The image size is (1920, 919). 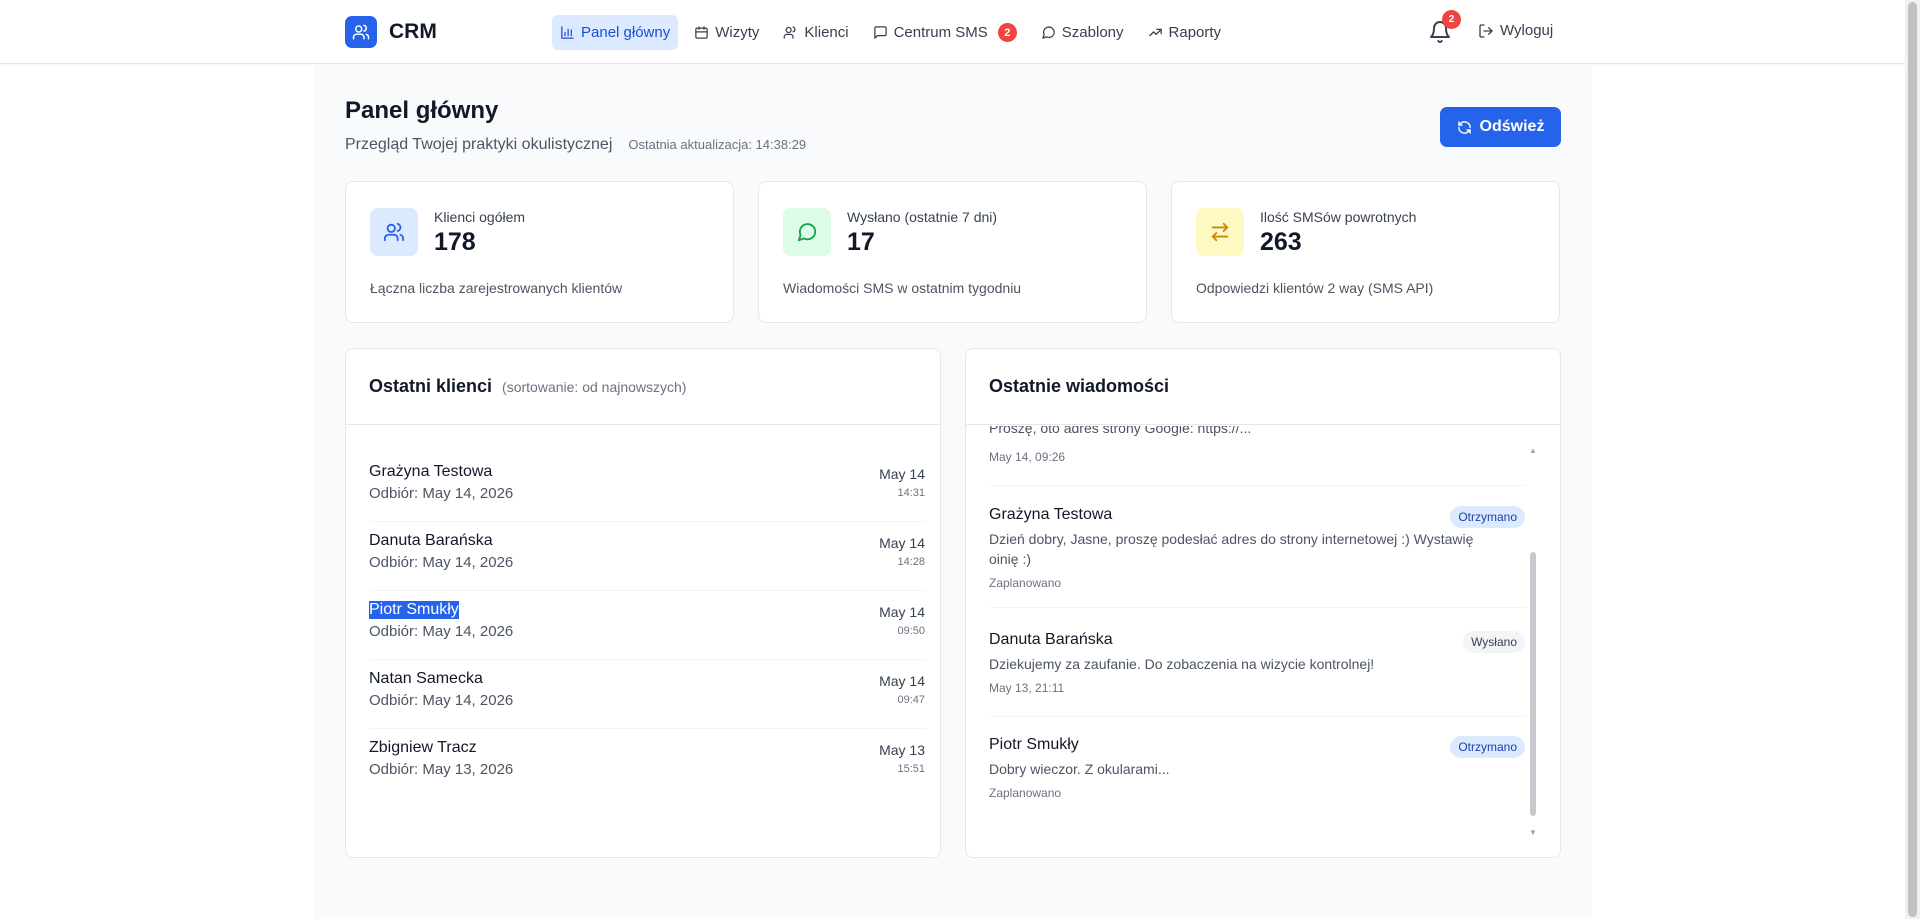 What do you see at coordinates (1027, 457) in the screenshot?
I see `message-meta: May 14, 09:26` at bounding box center [1027, 457].